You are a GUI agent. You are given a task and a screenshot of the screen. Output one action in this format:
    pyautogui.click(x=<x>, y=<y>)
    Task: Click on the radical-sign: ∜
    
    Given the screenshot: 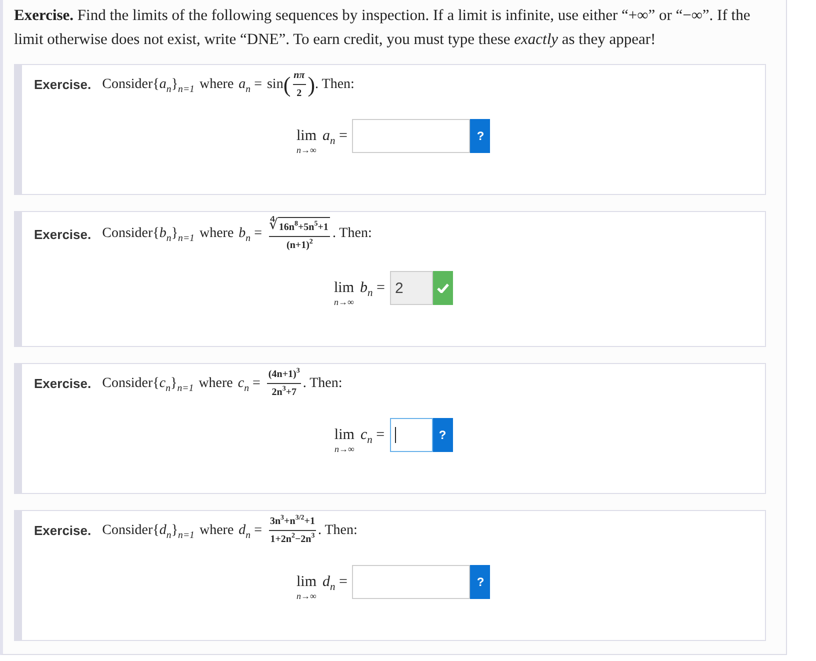 What is the action you would take?
    pyautogui.click(x=273, y=225)
    